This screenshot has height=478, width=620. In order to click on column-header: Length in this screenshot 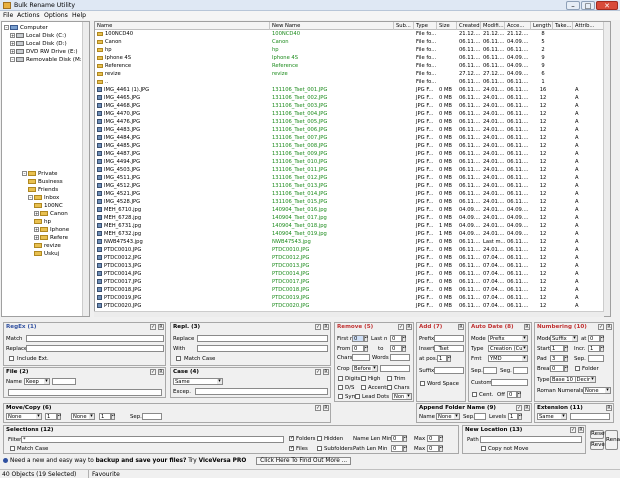, I will do `click(542, 26)`.